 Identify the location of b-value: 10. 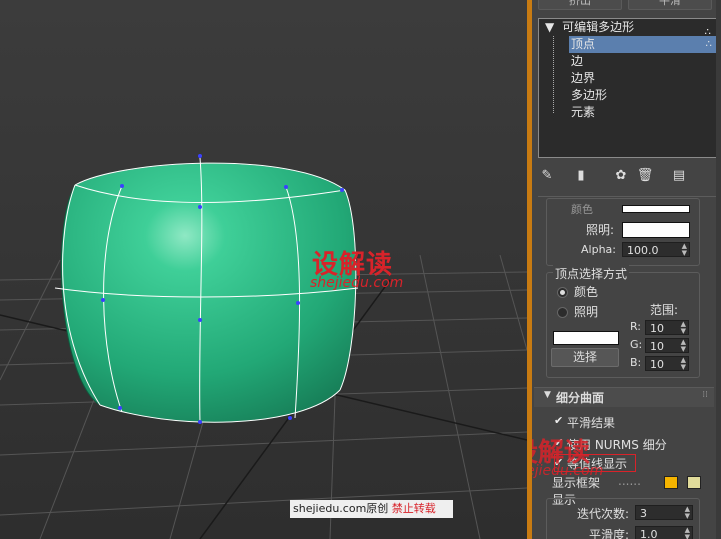
(657, 364).